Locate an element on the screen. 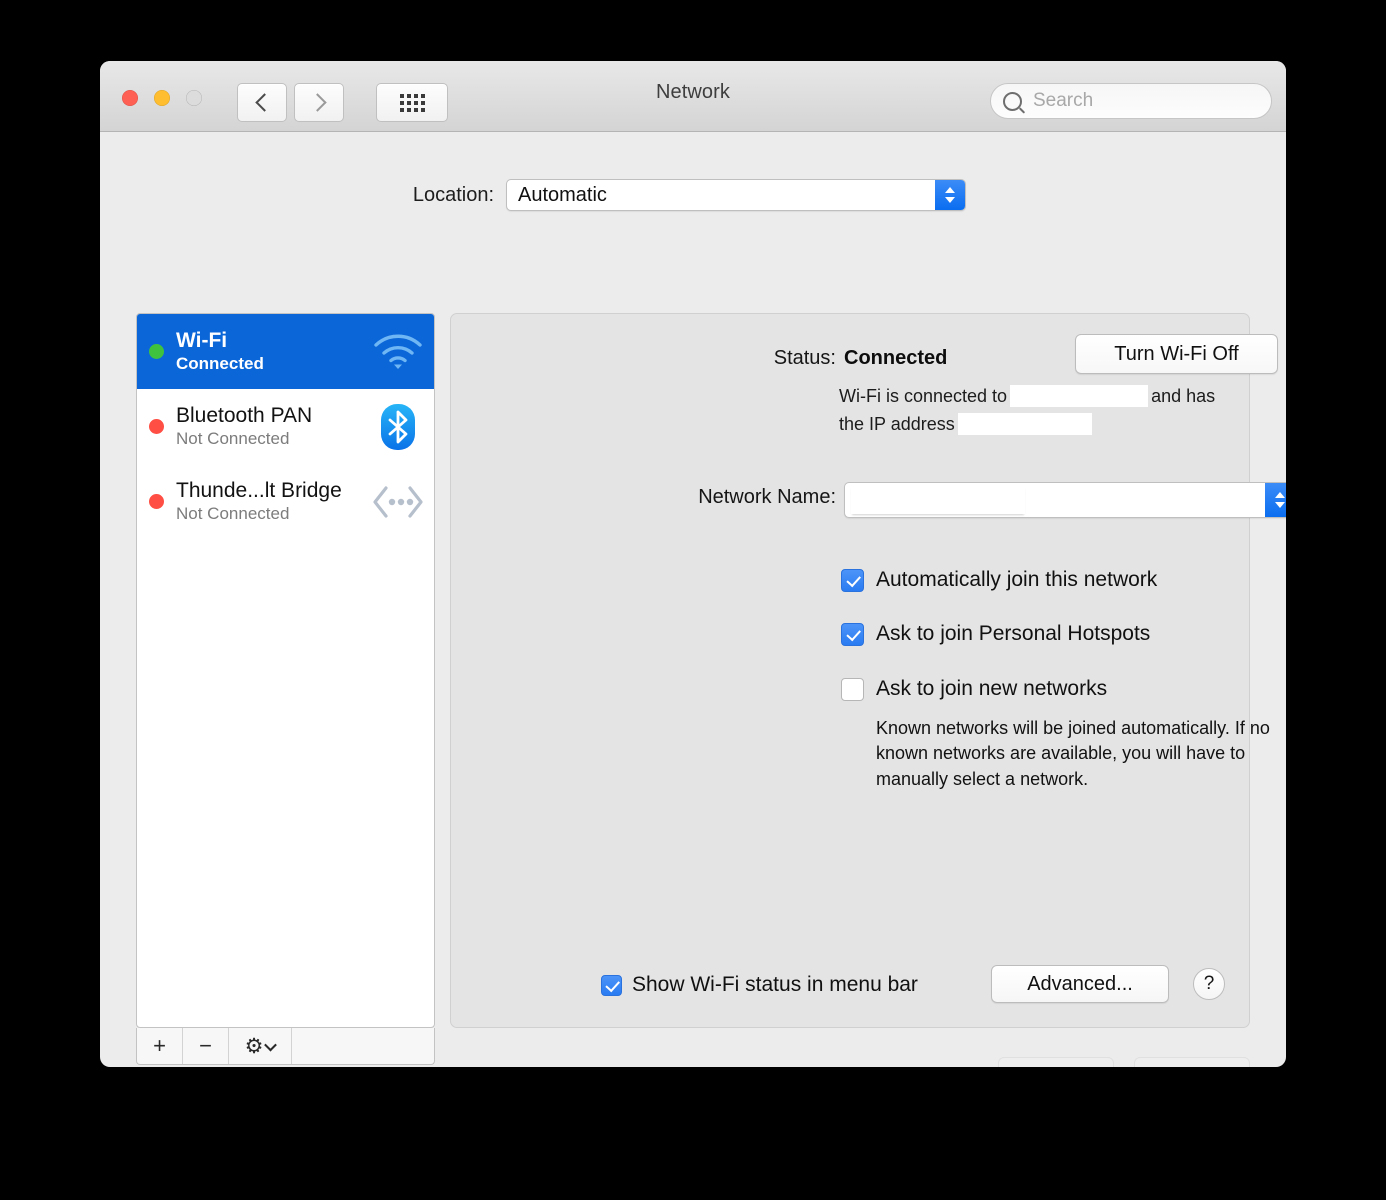  checkbox-label: Automatically join this network is located at coordinates (1017, 579).